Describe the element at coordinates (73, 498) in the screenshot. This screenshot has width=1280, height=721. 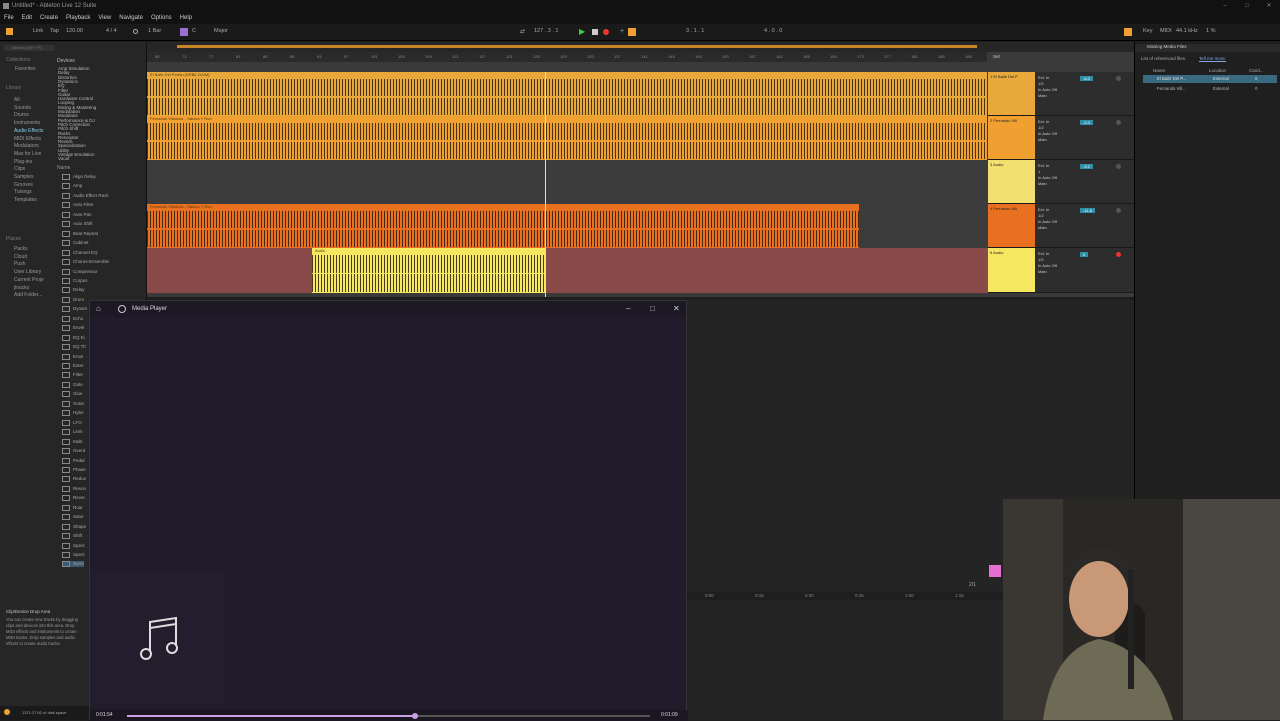
I see `device-tree-item: Rever` at that location.